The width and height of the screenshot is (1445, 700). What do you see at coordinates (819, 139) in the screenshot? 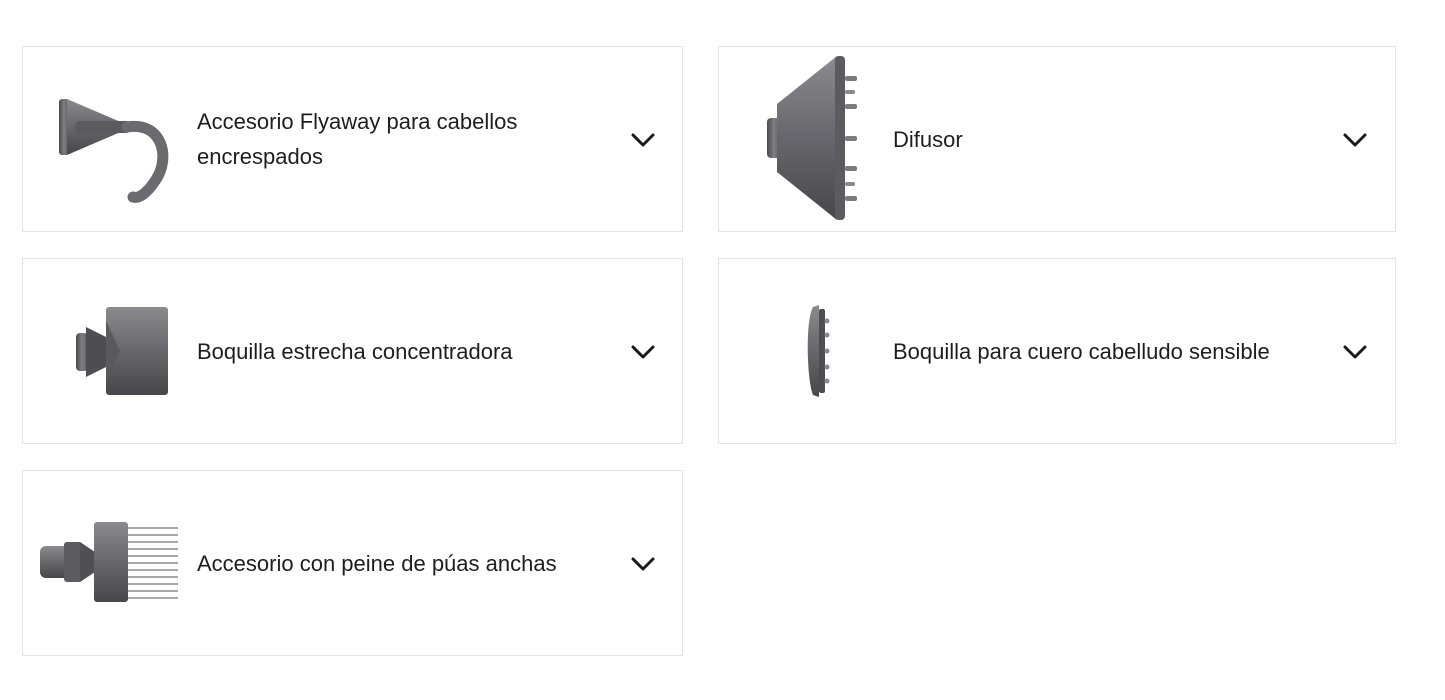
I see `diffuser-icon` at bounding box center [819, 139].